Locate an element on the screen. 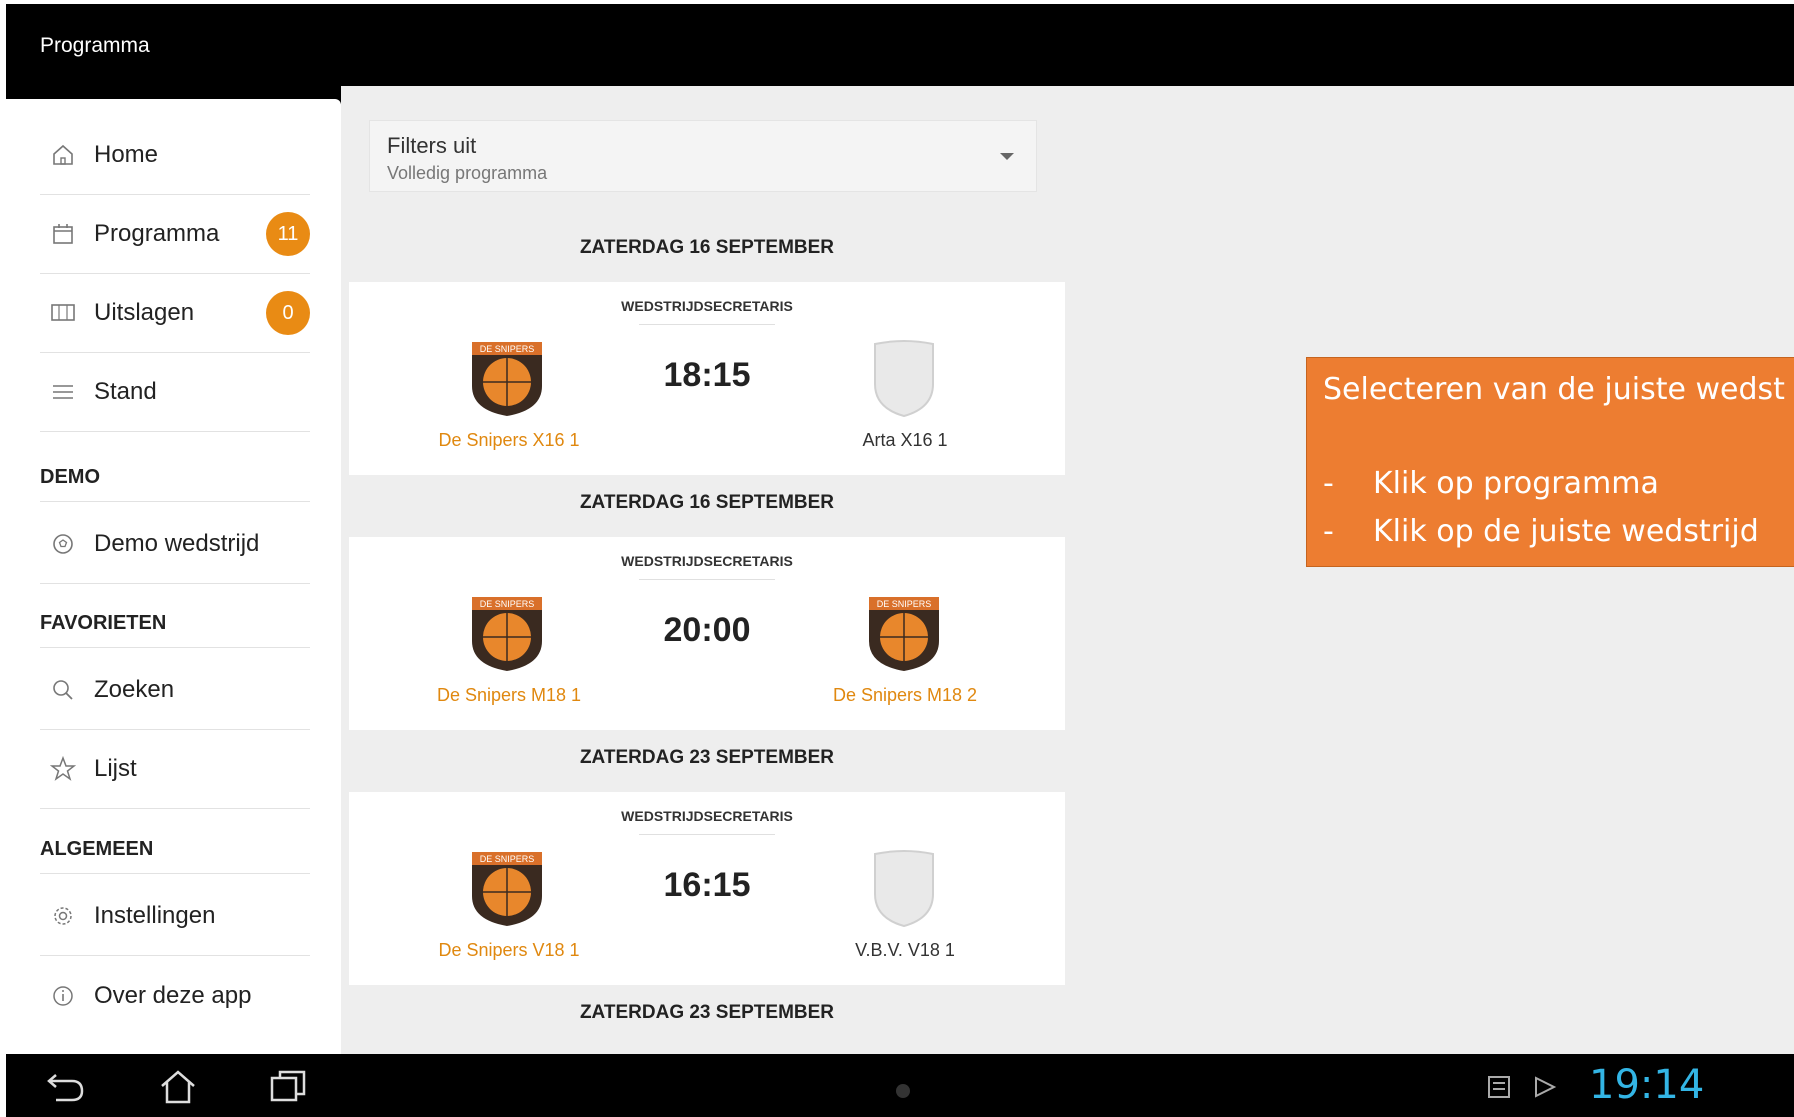 The height and width of the screenshot is (1117, 1794). nav-item-label: Lijst is located at coordinates (115, 768).